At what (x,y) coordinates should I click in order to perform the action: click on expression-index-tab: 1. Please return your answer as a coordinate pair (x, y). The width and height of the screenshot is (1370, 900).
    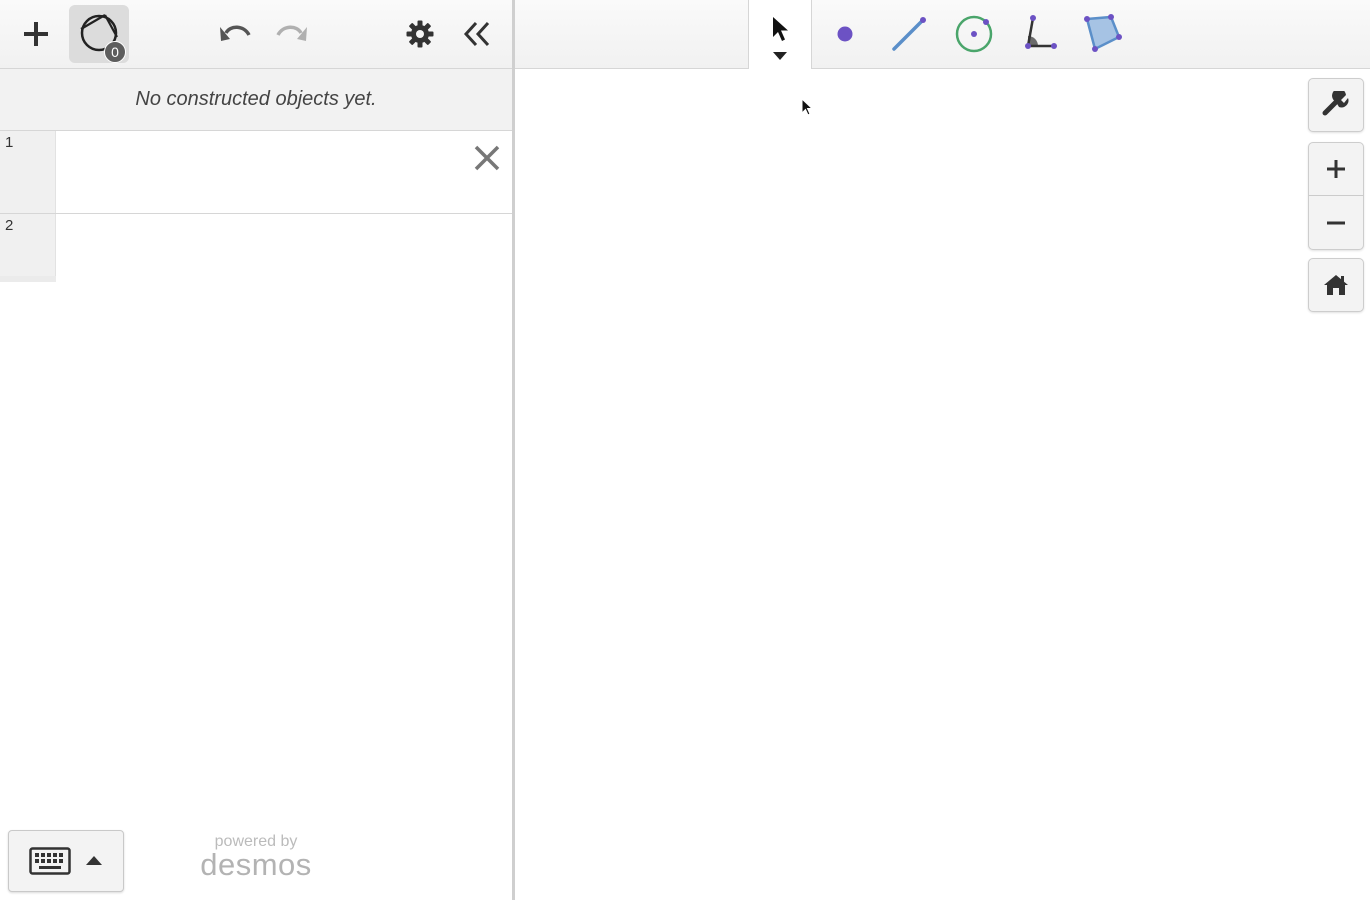
    Looking at the image, I should click on (28, 172).